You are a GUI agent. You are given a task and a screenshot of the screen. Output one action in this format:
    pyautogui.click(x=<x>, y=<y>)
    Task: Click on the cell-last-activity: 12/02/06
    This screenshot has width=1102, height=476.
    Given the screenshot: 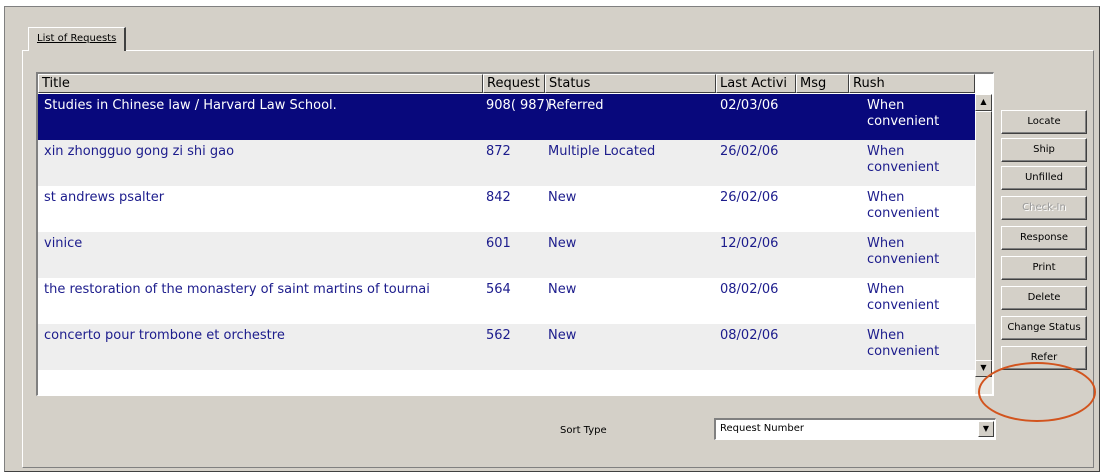 What is the action you would take?
    pyautogui.click(x=749, y=243)
    